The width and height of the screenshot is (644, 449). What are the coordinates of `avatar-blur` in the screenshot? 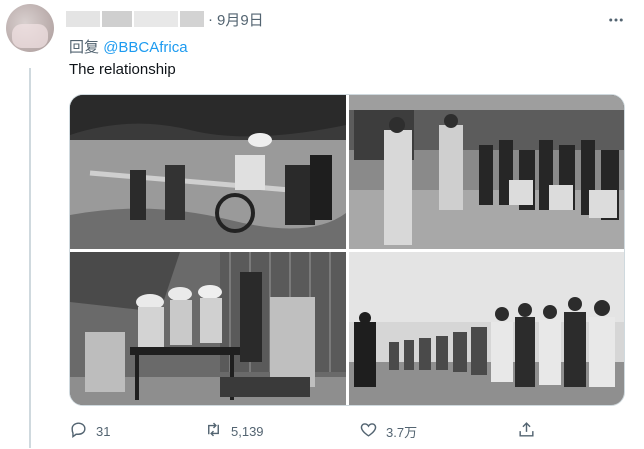 It's located at (30, 36).